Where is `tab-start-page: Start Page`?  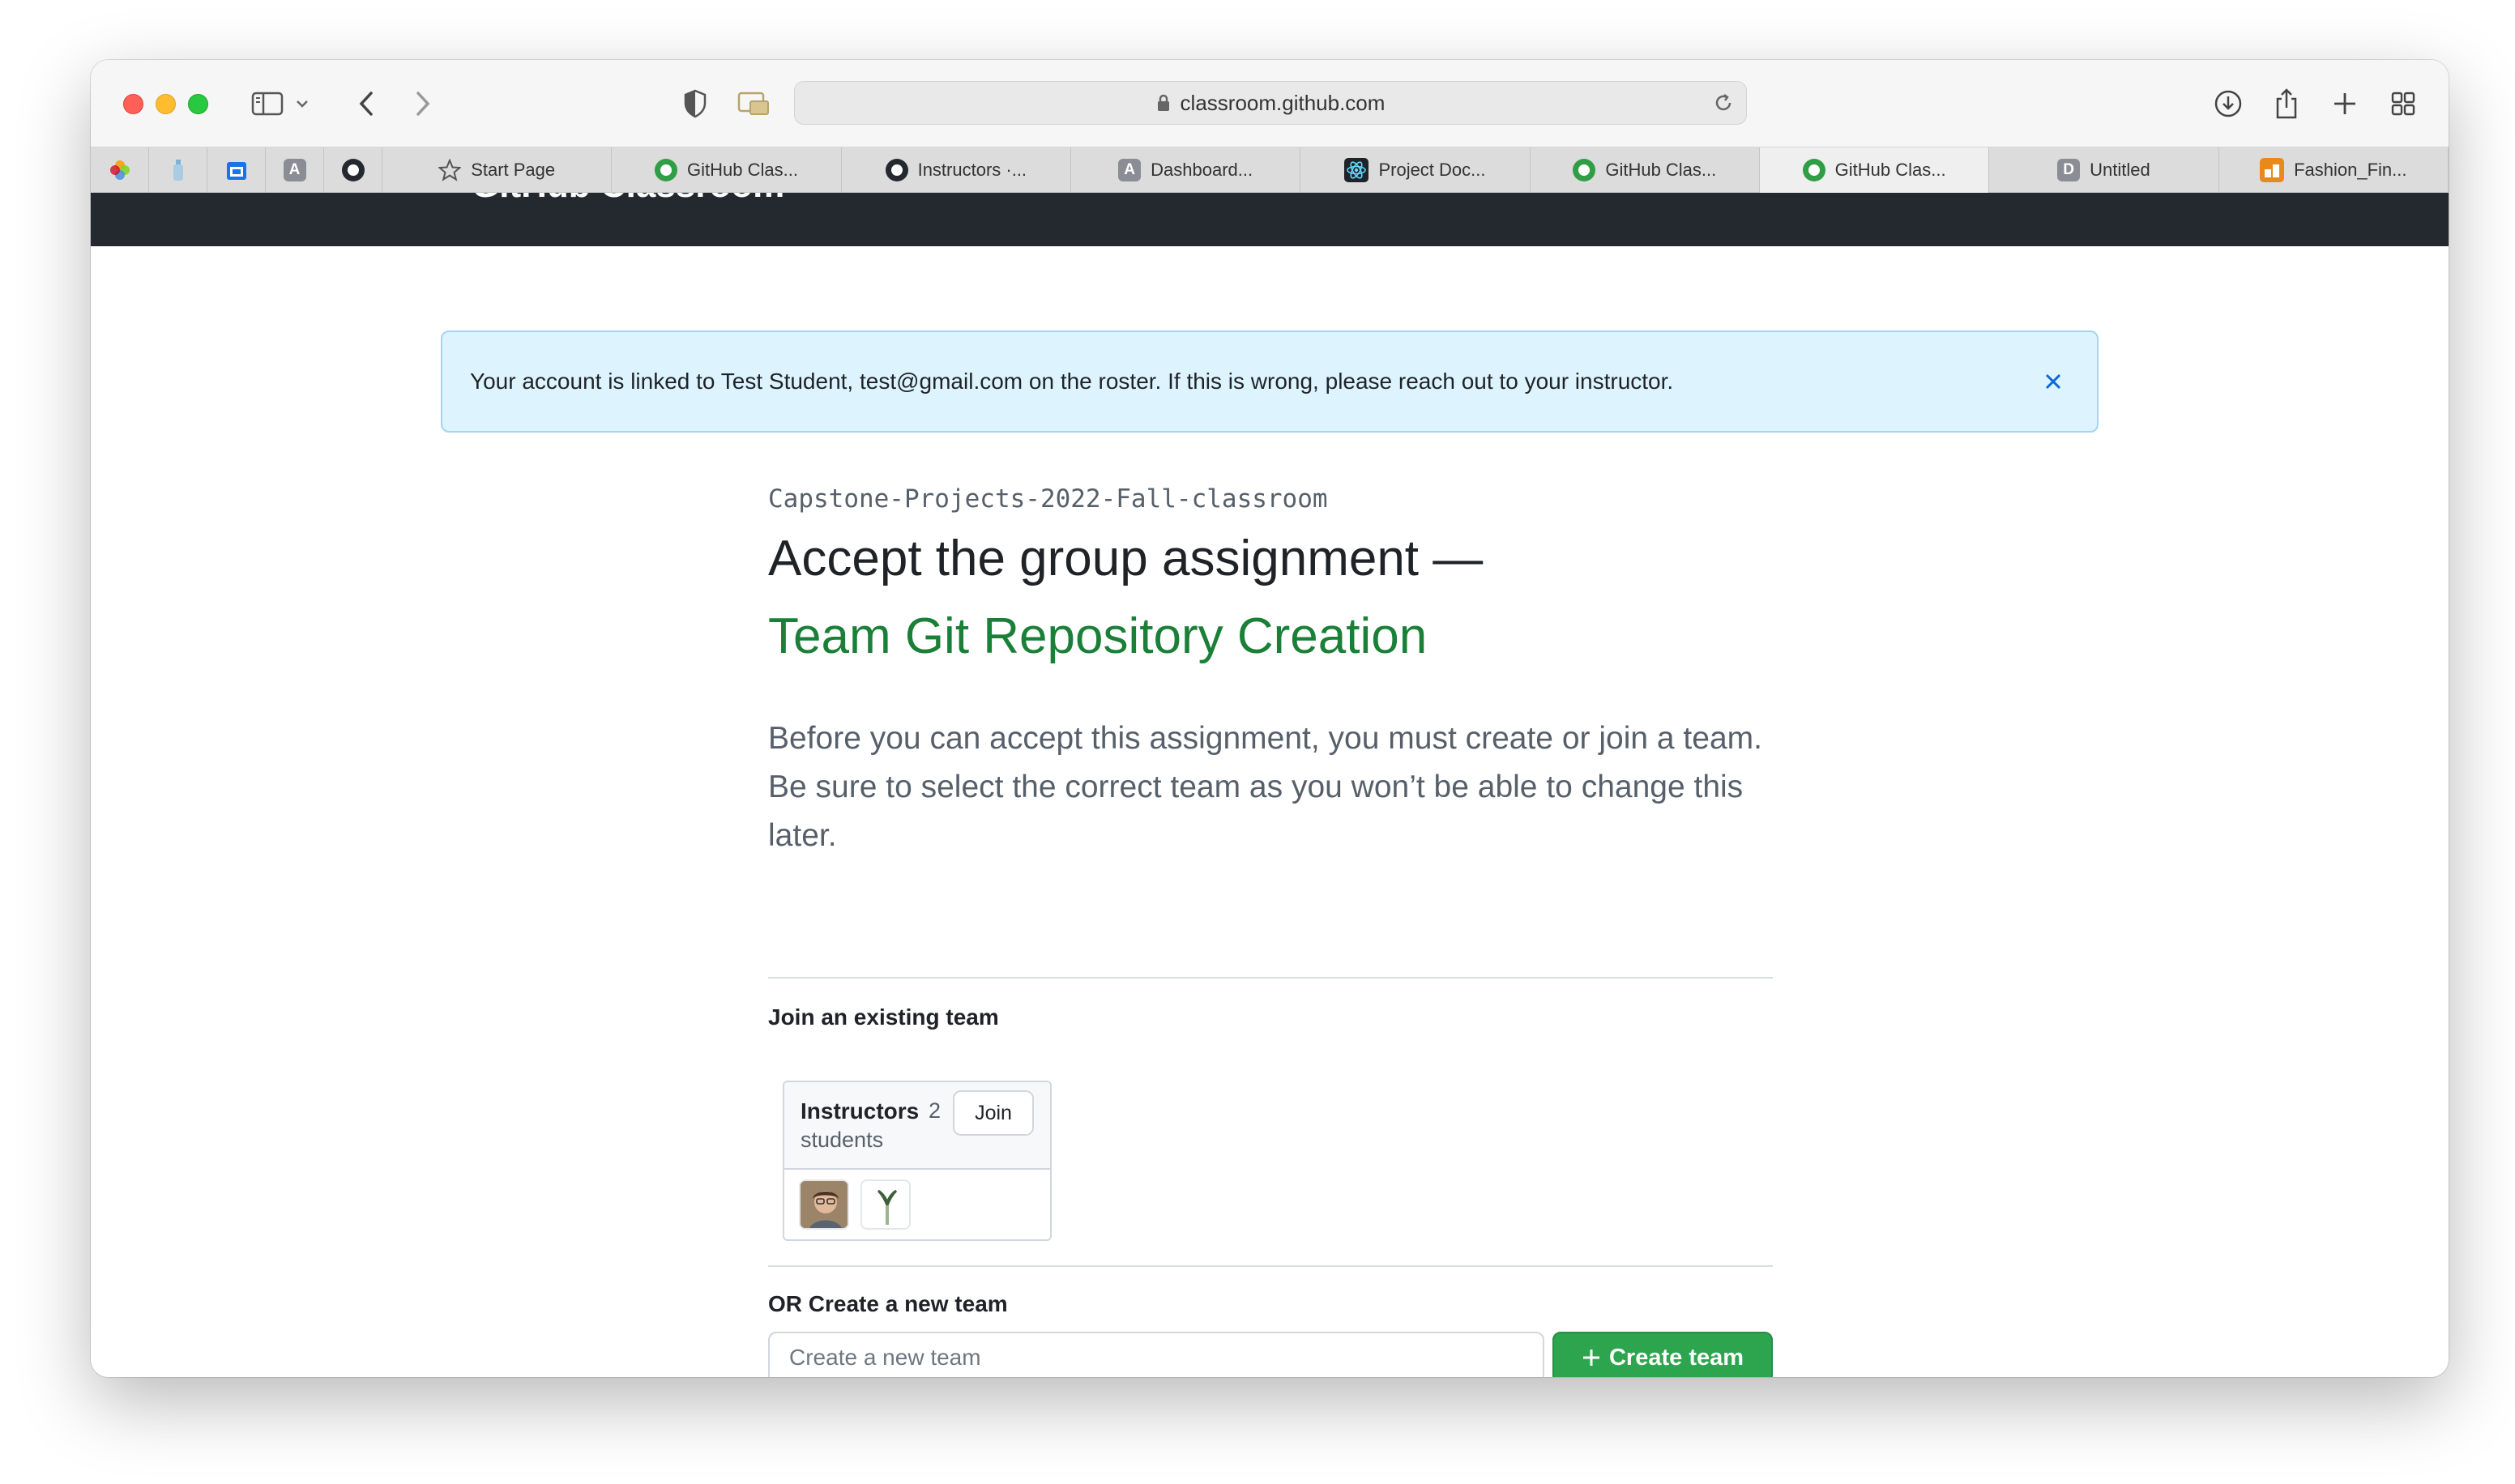 tab-start-page: Start Page is located at coordinates (498, 170).